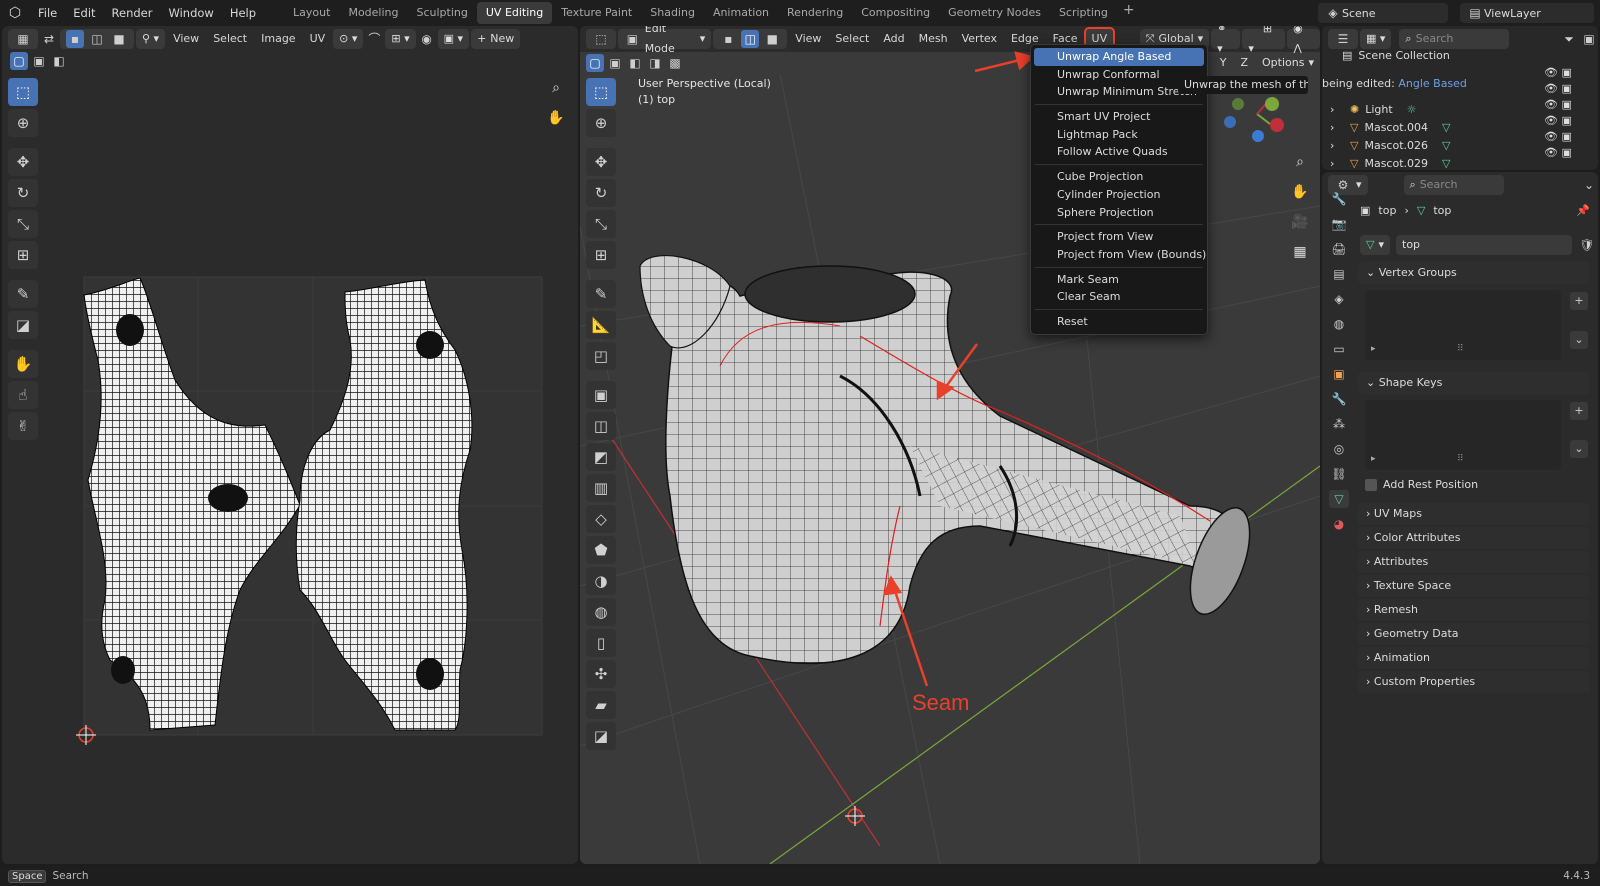 Image resolution: width=1600 pixels, height=886 pixels. Describe the element at coordinates (23, 255) in the screenshot. I see `transform-tool-icon: ⊞` at that location.